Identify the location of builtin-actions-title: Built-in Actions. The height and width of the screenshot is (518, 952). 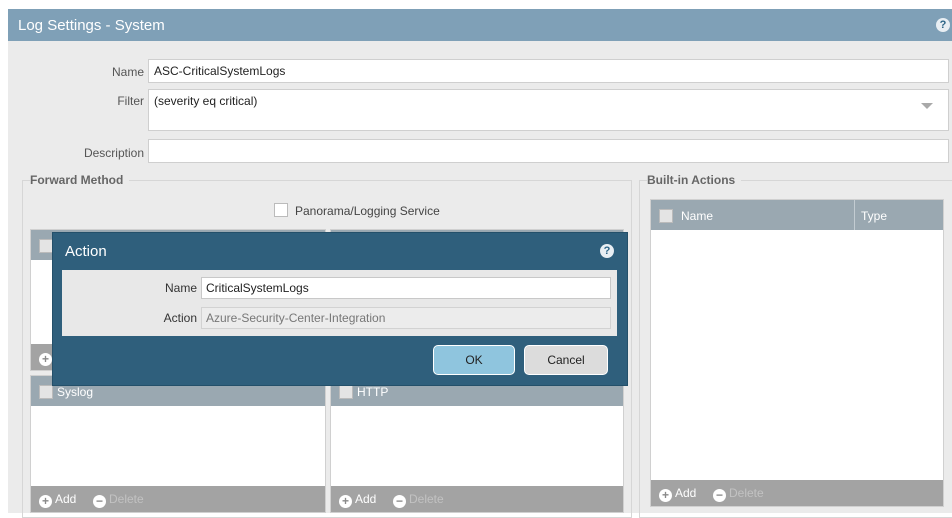
(694, 180).